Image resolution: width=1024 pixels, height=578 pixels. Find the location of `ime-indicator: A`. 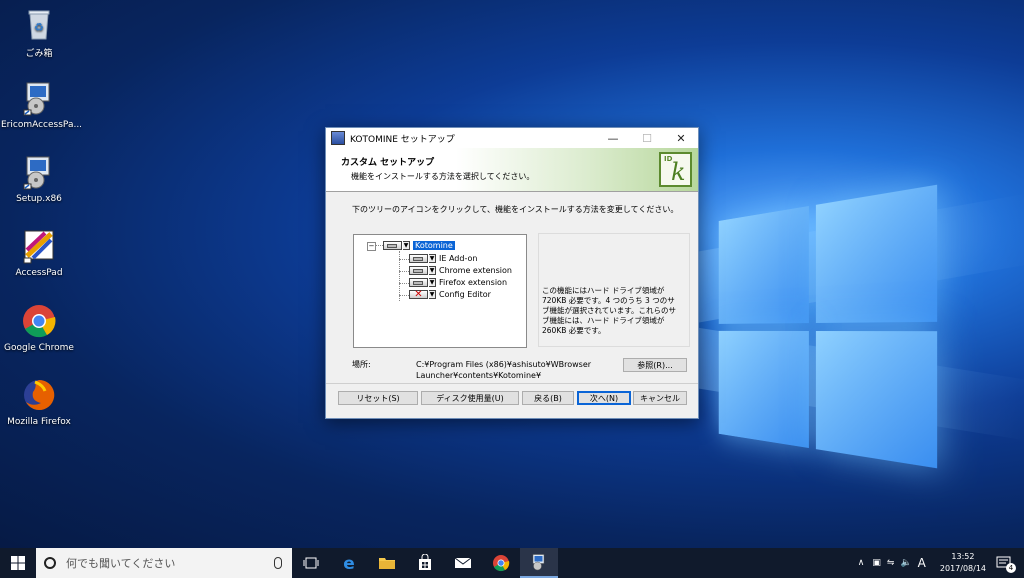

ime-indicator: A is located at coordinates (922, 563).